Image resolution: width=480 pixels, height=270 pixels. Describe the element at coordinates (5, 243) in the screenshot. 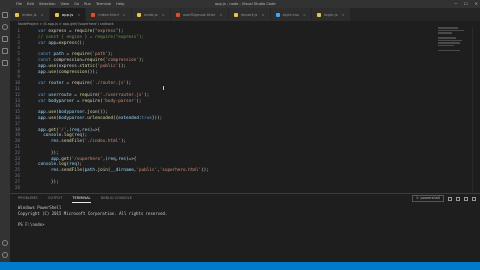

I see `account-icon` at that location.